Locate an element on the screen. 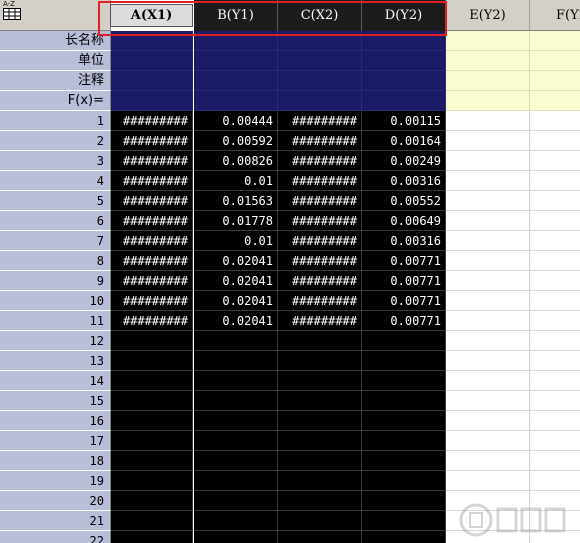  table-cell: 0.00249 is located at coordinates (404, 161).